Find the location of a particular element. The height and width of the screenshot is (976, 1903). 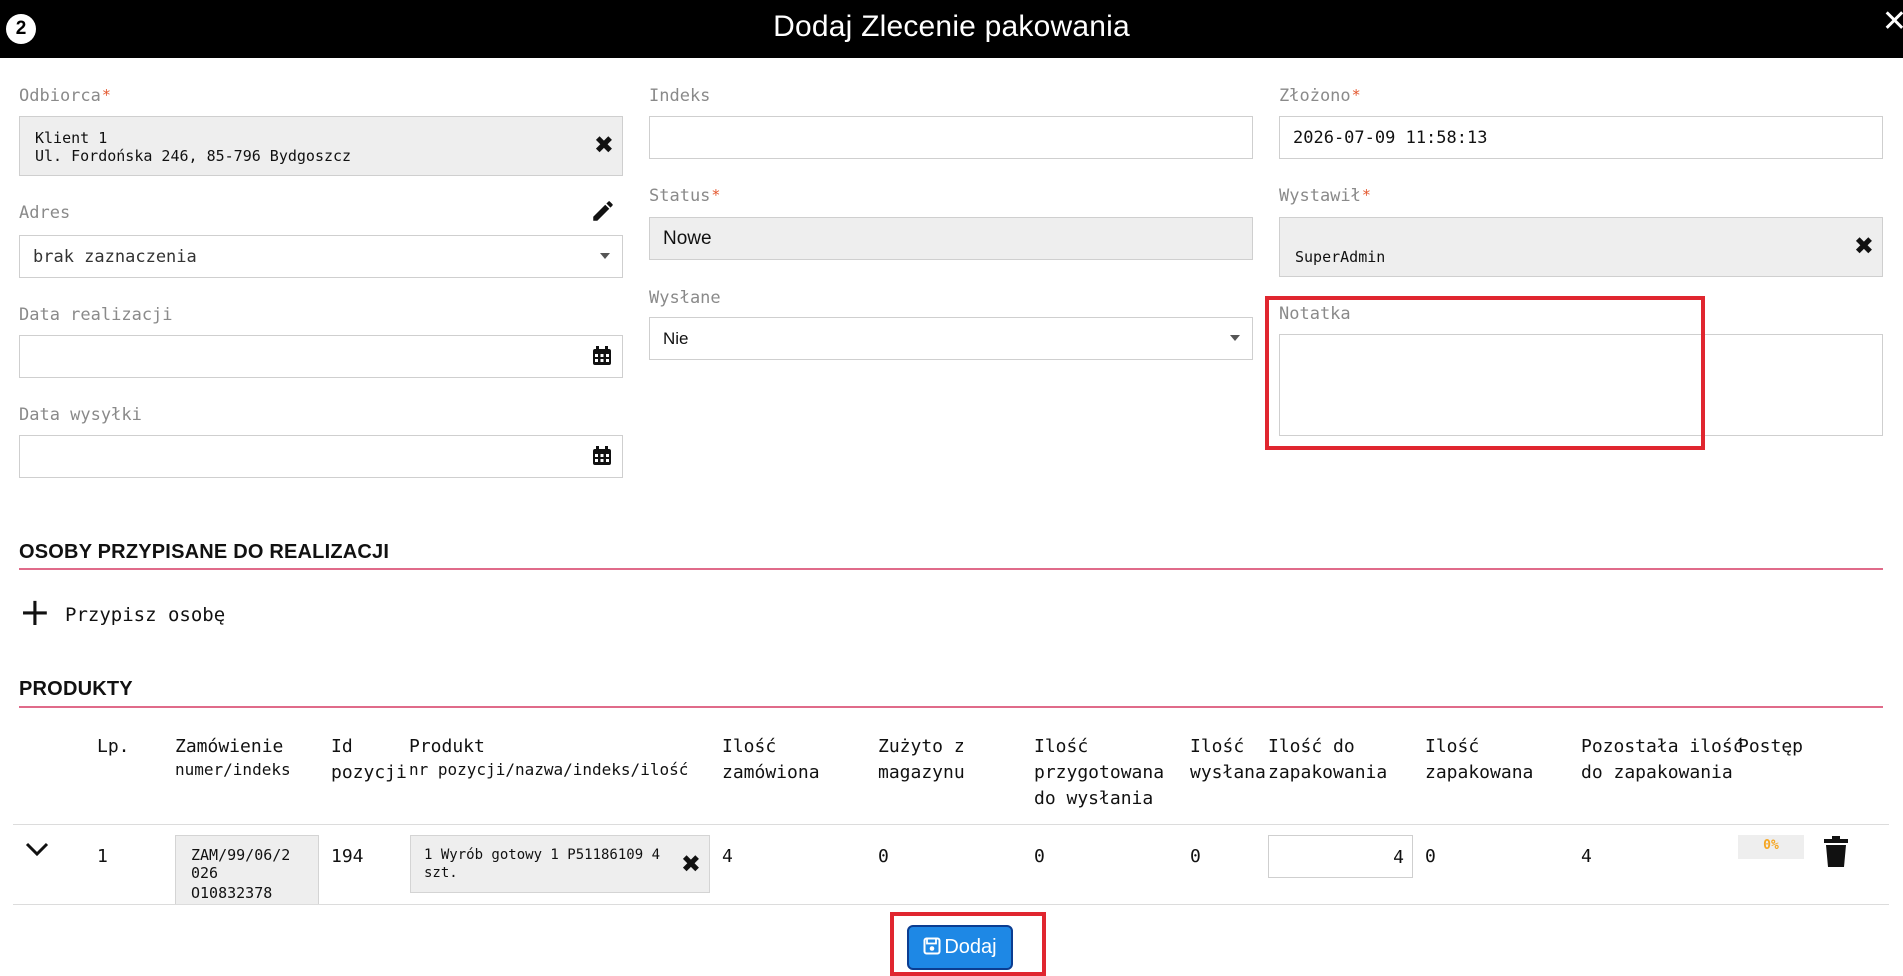

table-header-divider is located at coordinates (951, 824).